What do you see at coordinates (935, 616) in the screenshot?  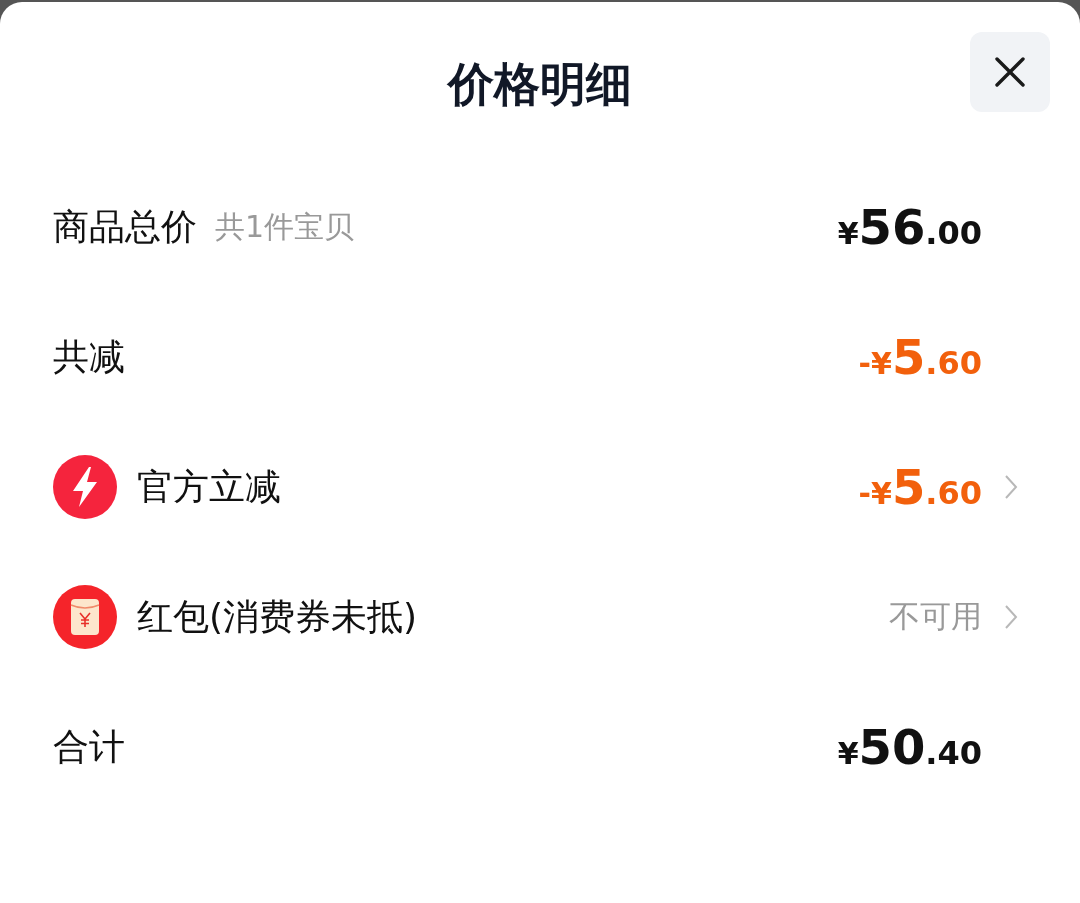 I see `status-text: 不可用` at bounding box center [935, 616].